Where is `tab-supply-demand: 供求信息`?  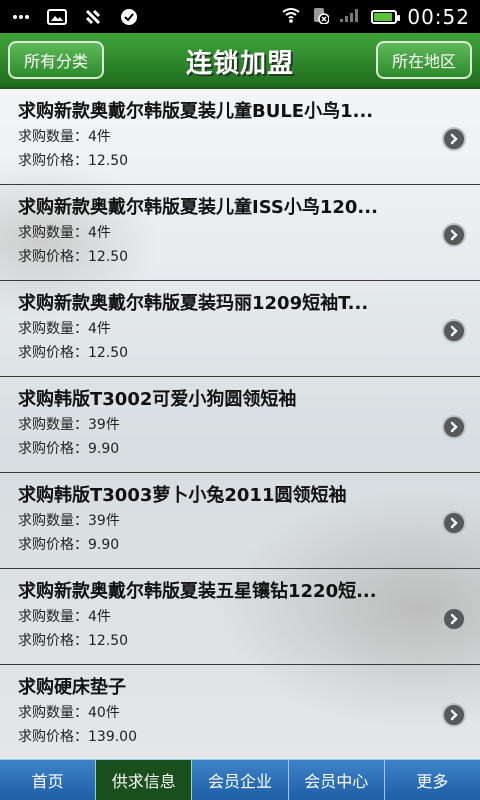 tab-supply-demand: 供求信息 is located at coordinates (144, 780).